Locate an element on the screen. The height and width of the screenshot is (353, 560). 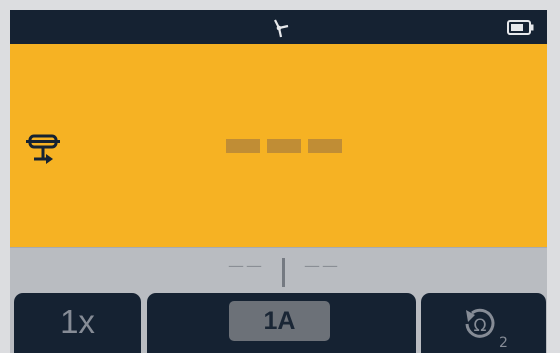
secondary-display: —— —— is located at coordinates (278, 270).